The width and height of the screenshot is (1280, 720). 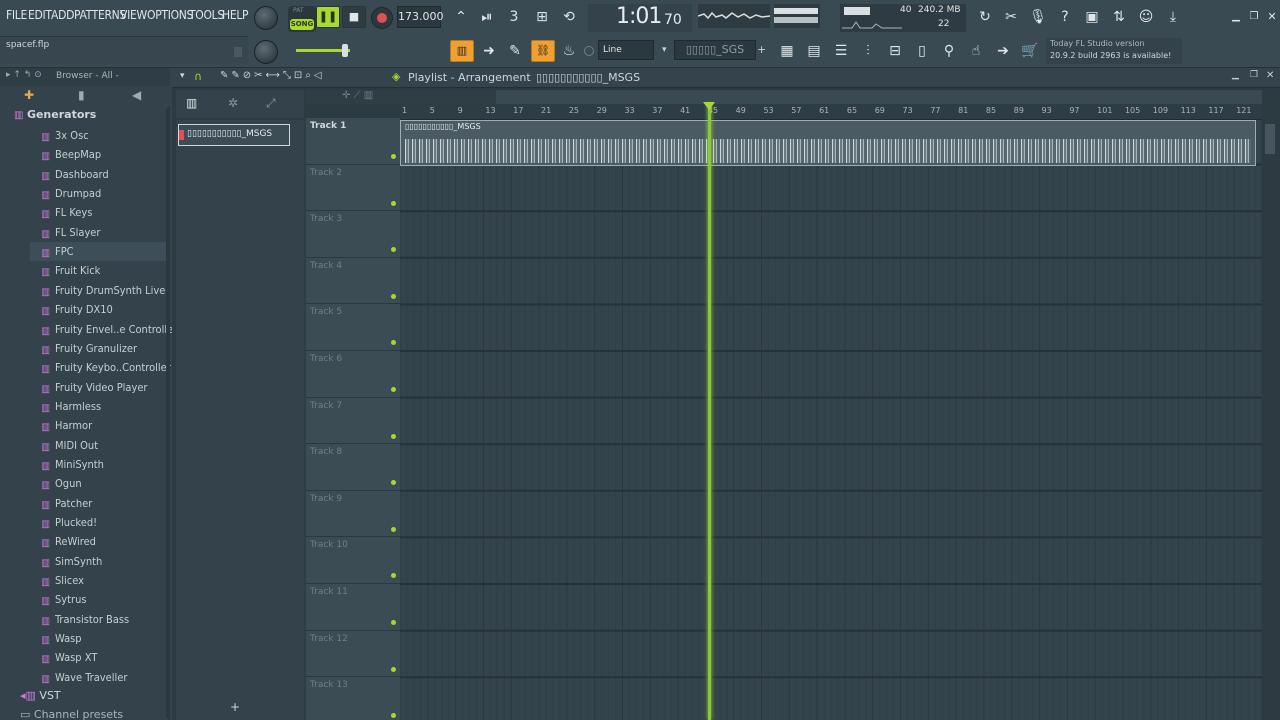 What do you see at coordinates (71, 561) in the screenshot?
I see `browser-item: ▥ SimSynth` at bounding box center [71, 561].